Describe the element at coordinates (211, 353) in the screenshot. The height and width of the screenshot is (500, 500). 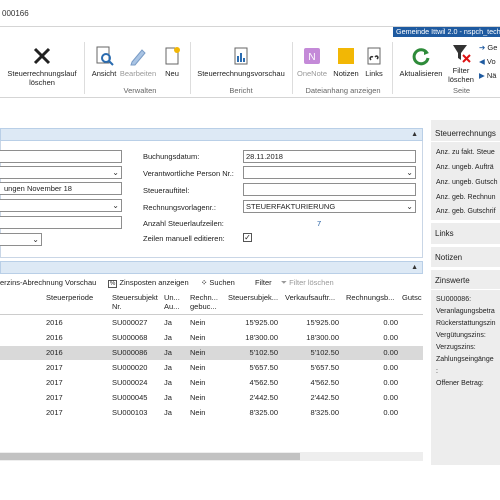
I see `table-row: 2016 SU000086 Ja Nein 5'102.50 5'102.50 0.00` at that location.